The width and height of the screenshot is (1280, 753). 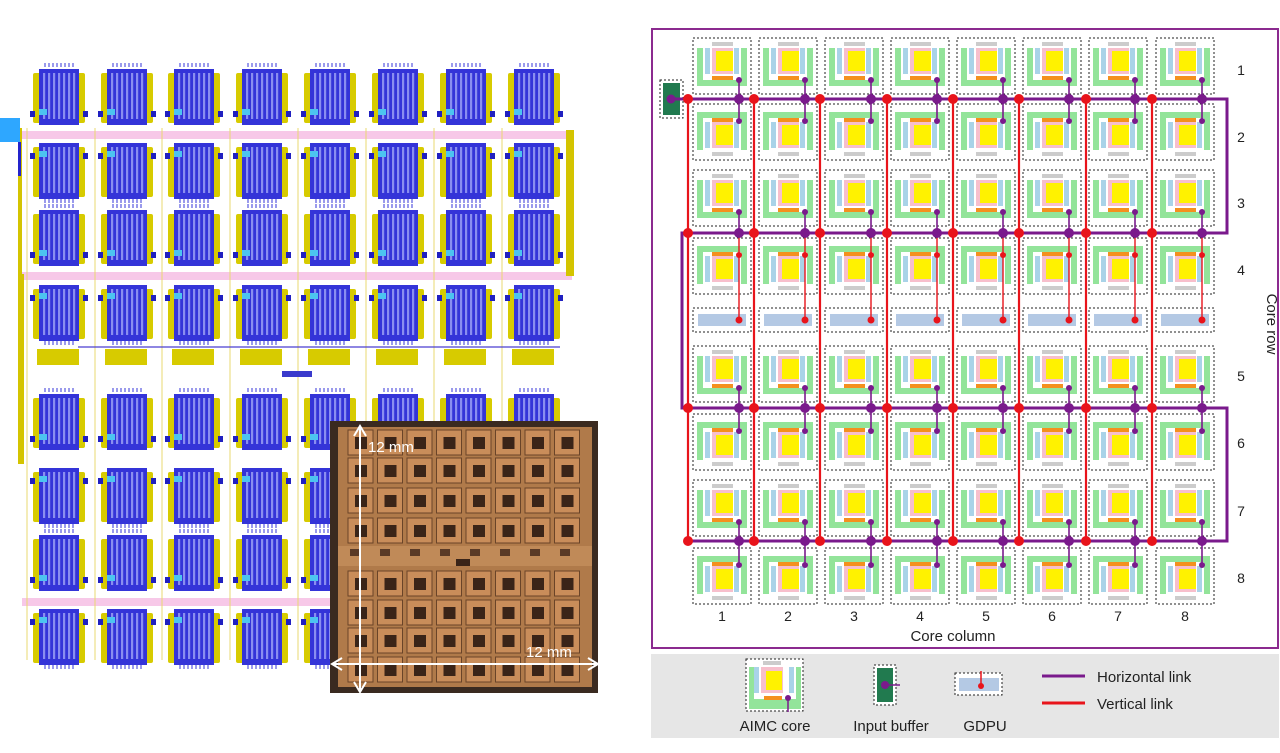 What do you see at coordinates (984, 726) in the screenshot?
I see `legend-label-gdpu: GDPU` at bounding box center [984, 726].